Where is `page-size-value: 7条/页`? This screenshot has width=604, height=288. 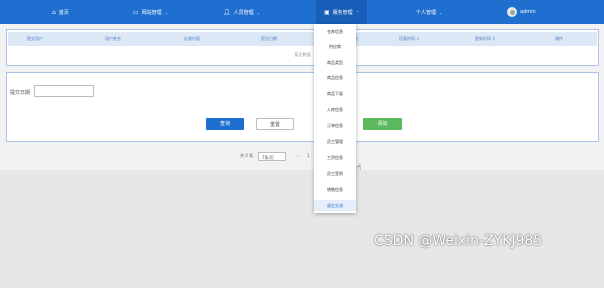 page-size-value: 7条/页 is located at coordinates (268, 157).